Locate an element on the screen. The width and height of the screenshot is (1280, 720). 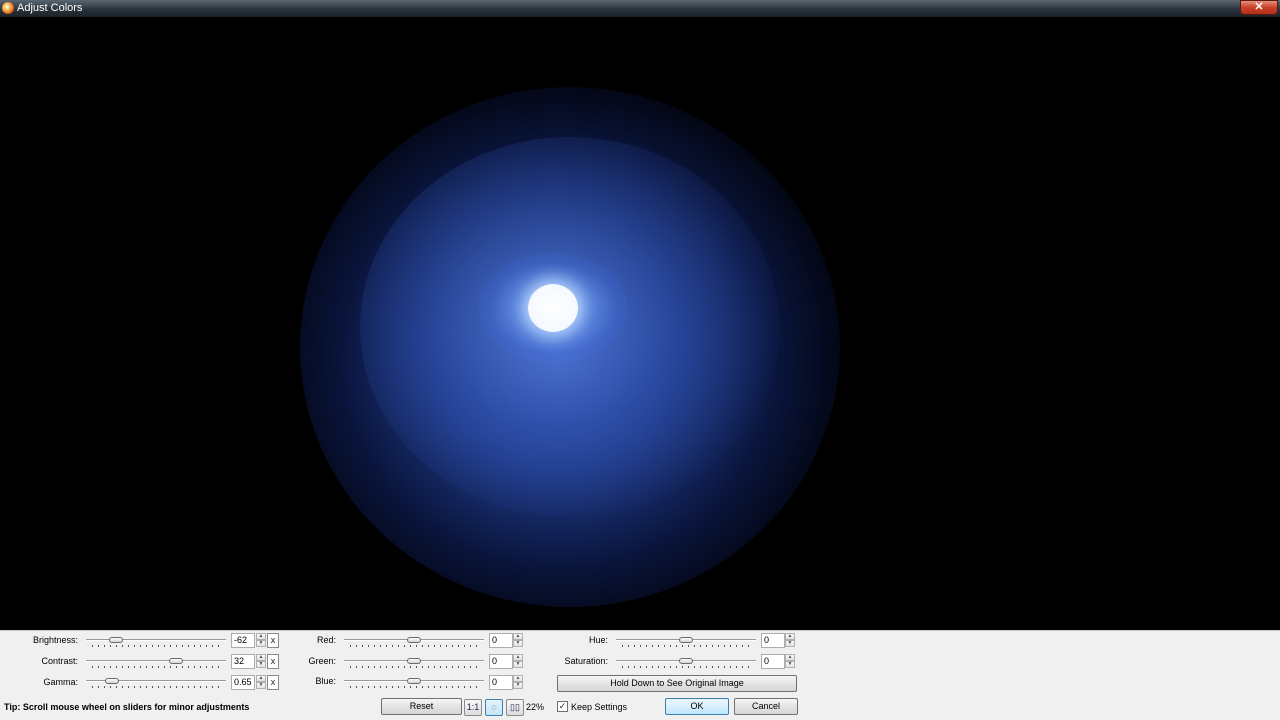
red-slider is located at coordinates (414, 641).